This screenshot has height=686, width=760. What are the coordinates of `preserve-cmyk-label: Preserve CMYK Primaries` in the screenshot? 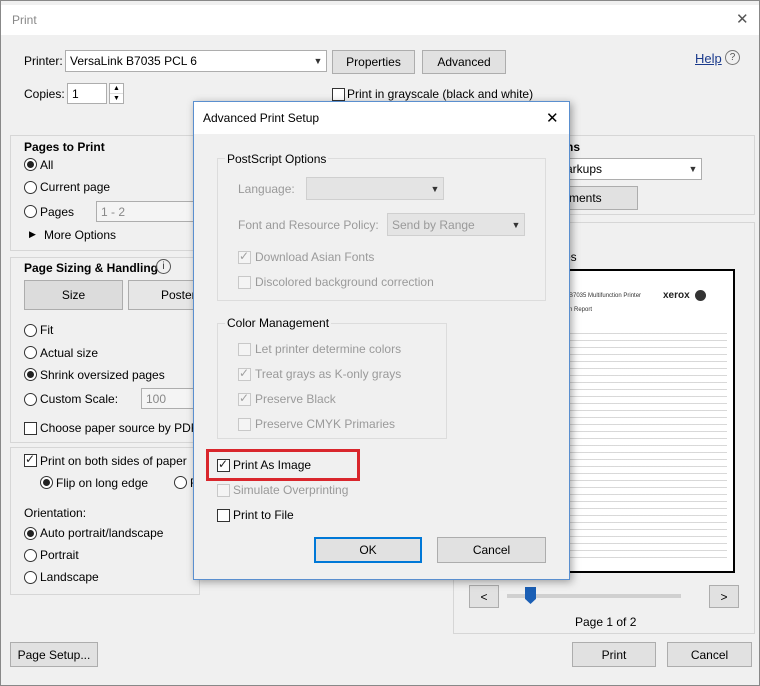 It's located at (325, 424).